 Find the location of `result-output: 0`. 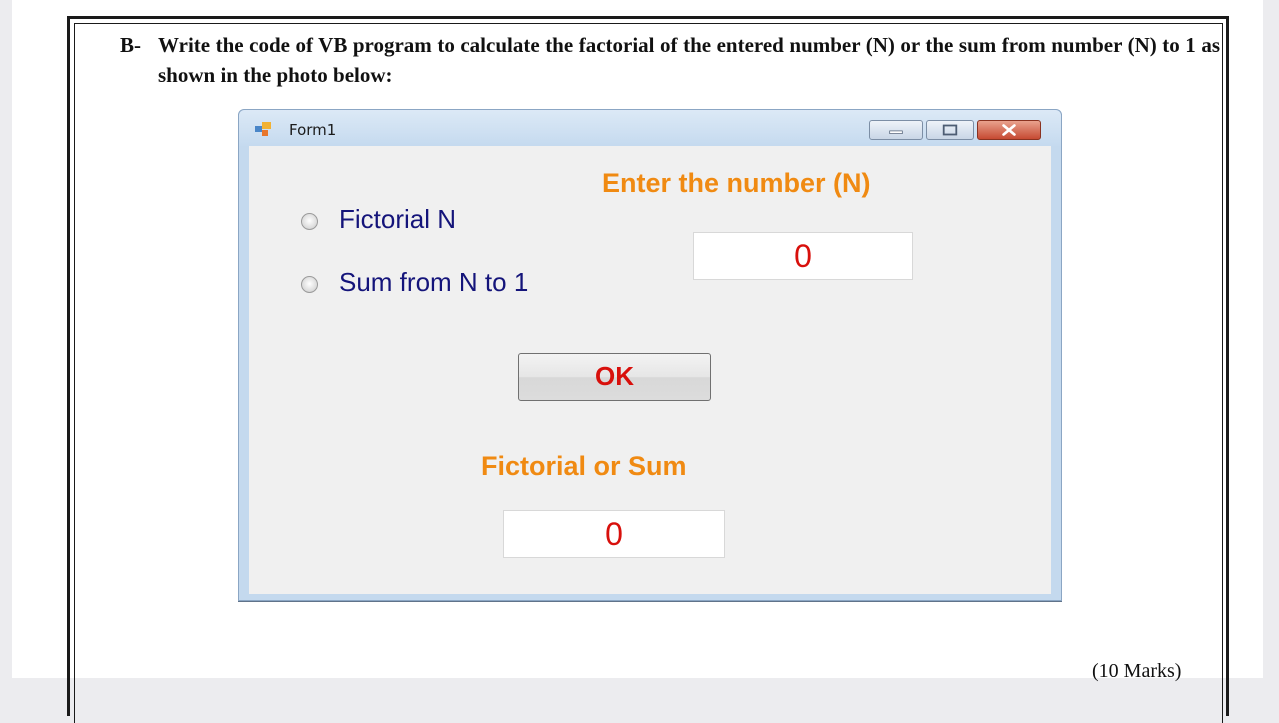

result-output: 0 is located at coordinates (614, 534).